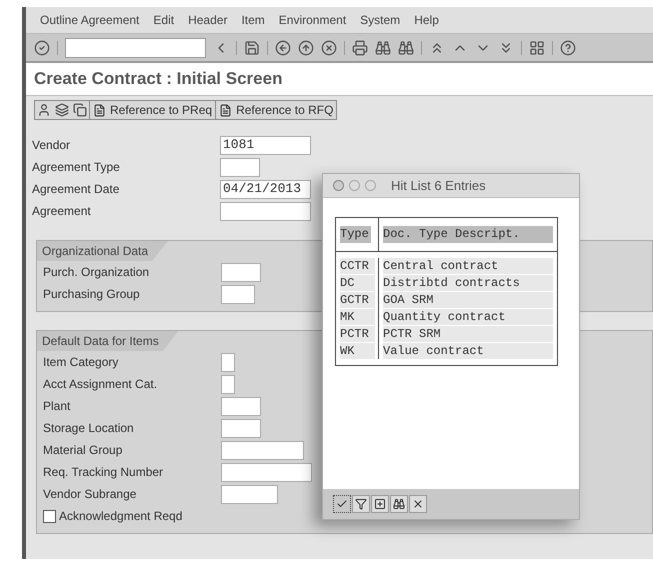 This screenshot has width=653, height=566. What do you see at coordinates (81, 362) in the screenshot?
I see `field-label: Item Category` at bounding box center [81, 362].